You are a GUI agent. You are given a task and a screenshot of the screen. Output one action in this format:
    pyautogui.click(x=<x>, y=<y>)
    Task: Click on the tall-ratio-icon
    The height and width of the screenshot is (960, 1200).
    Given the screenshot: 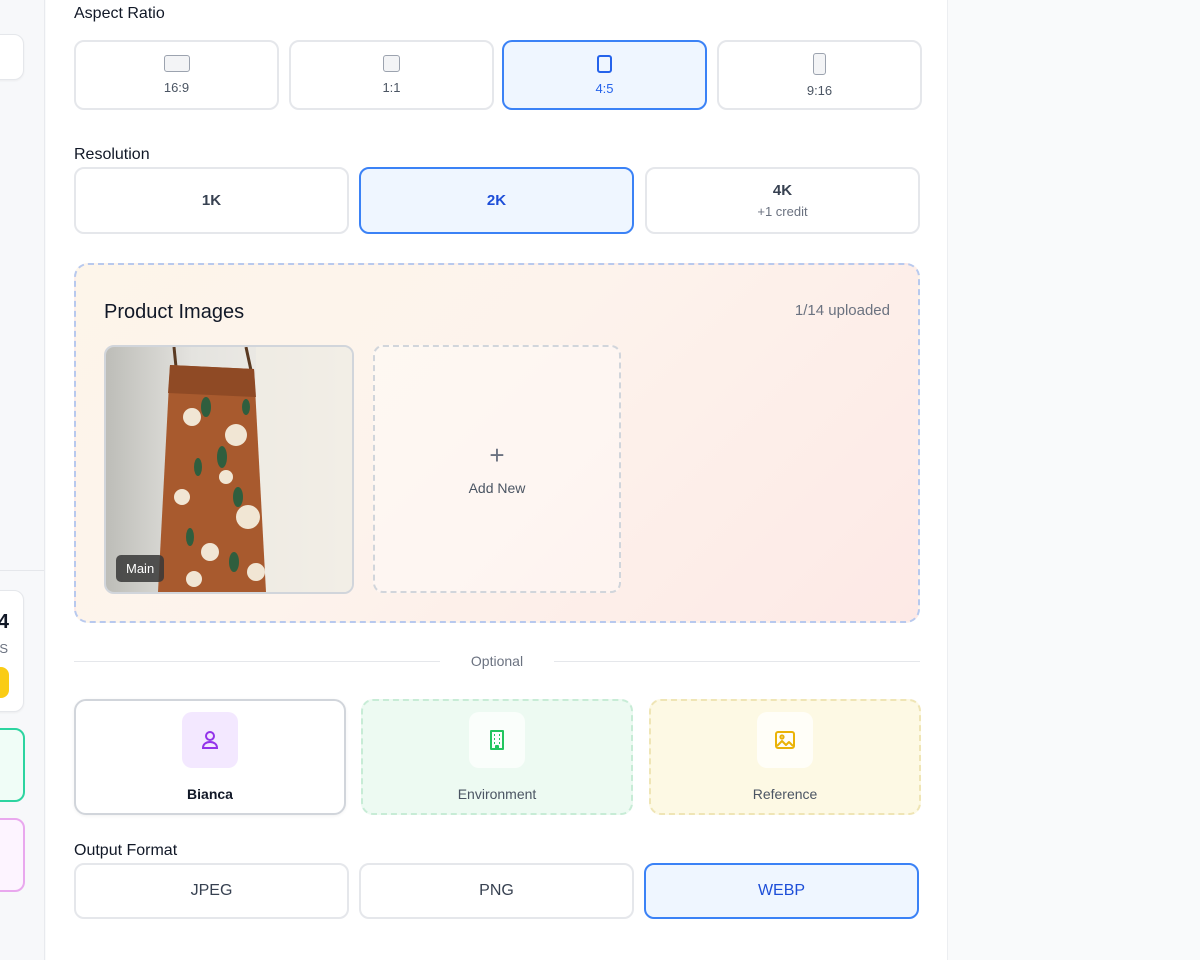 What is the action you would take?
    pyautogui.click(x=819, y=63)
    